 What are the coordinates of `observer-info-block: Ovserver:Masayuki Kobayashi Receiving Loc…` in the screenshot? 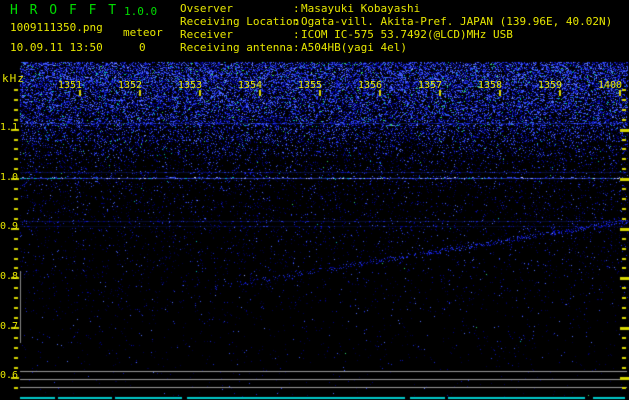 It's located at (396, 28).